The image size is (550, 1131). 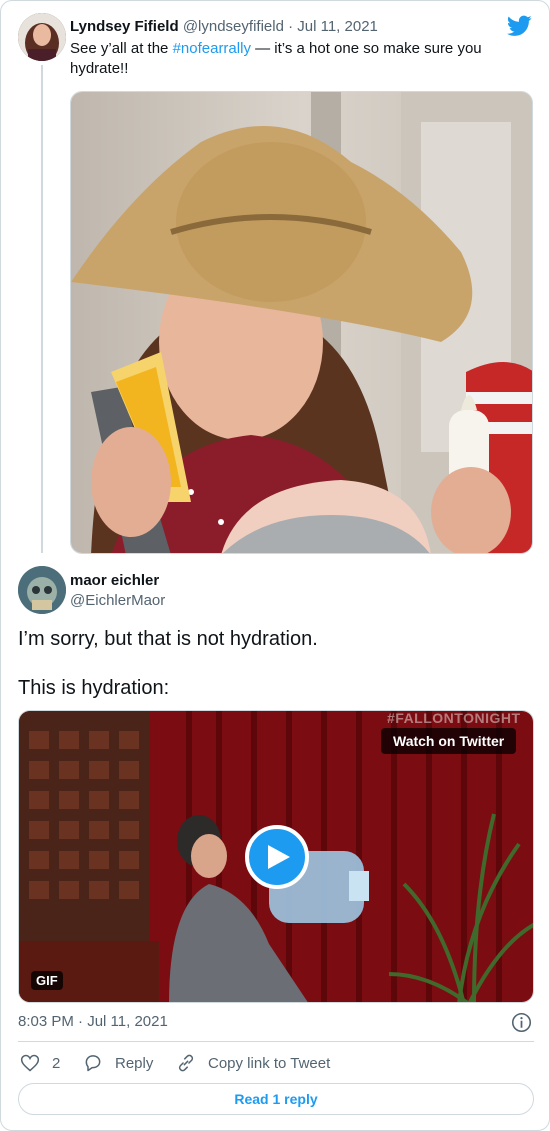 I want to click on watch-on-twitter-button: Watch on Twitter, so click(x=449, y=741).